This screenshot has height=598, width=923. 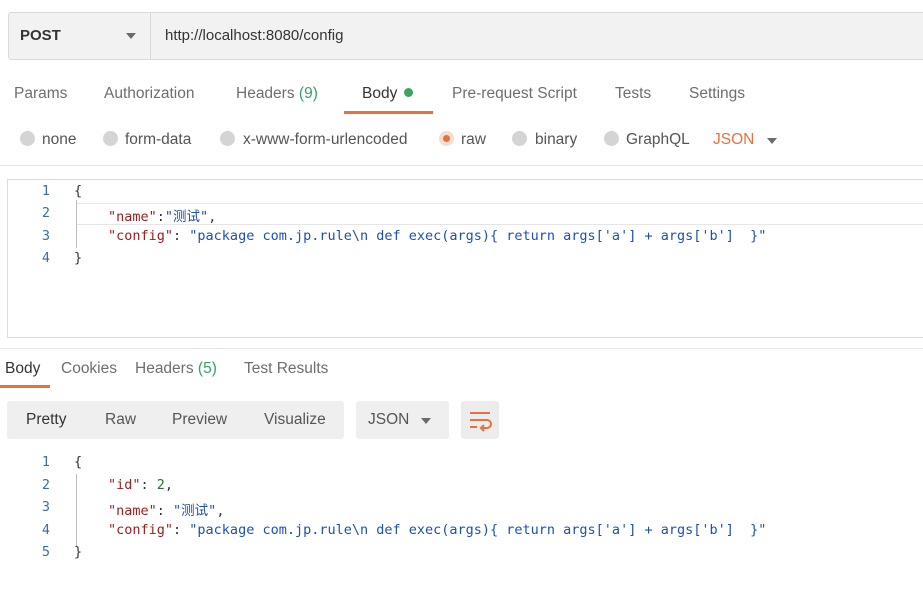 I want to click on tab-pre-request-script: Pre-request Script, so click(x=514, y=94).